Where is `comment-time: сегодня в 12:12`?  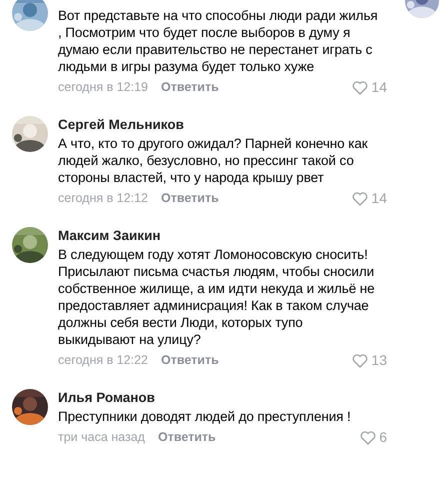 comment-time: сегодня в 12:12 is located at coordinates (103, 198).